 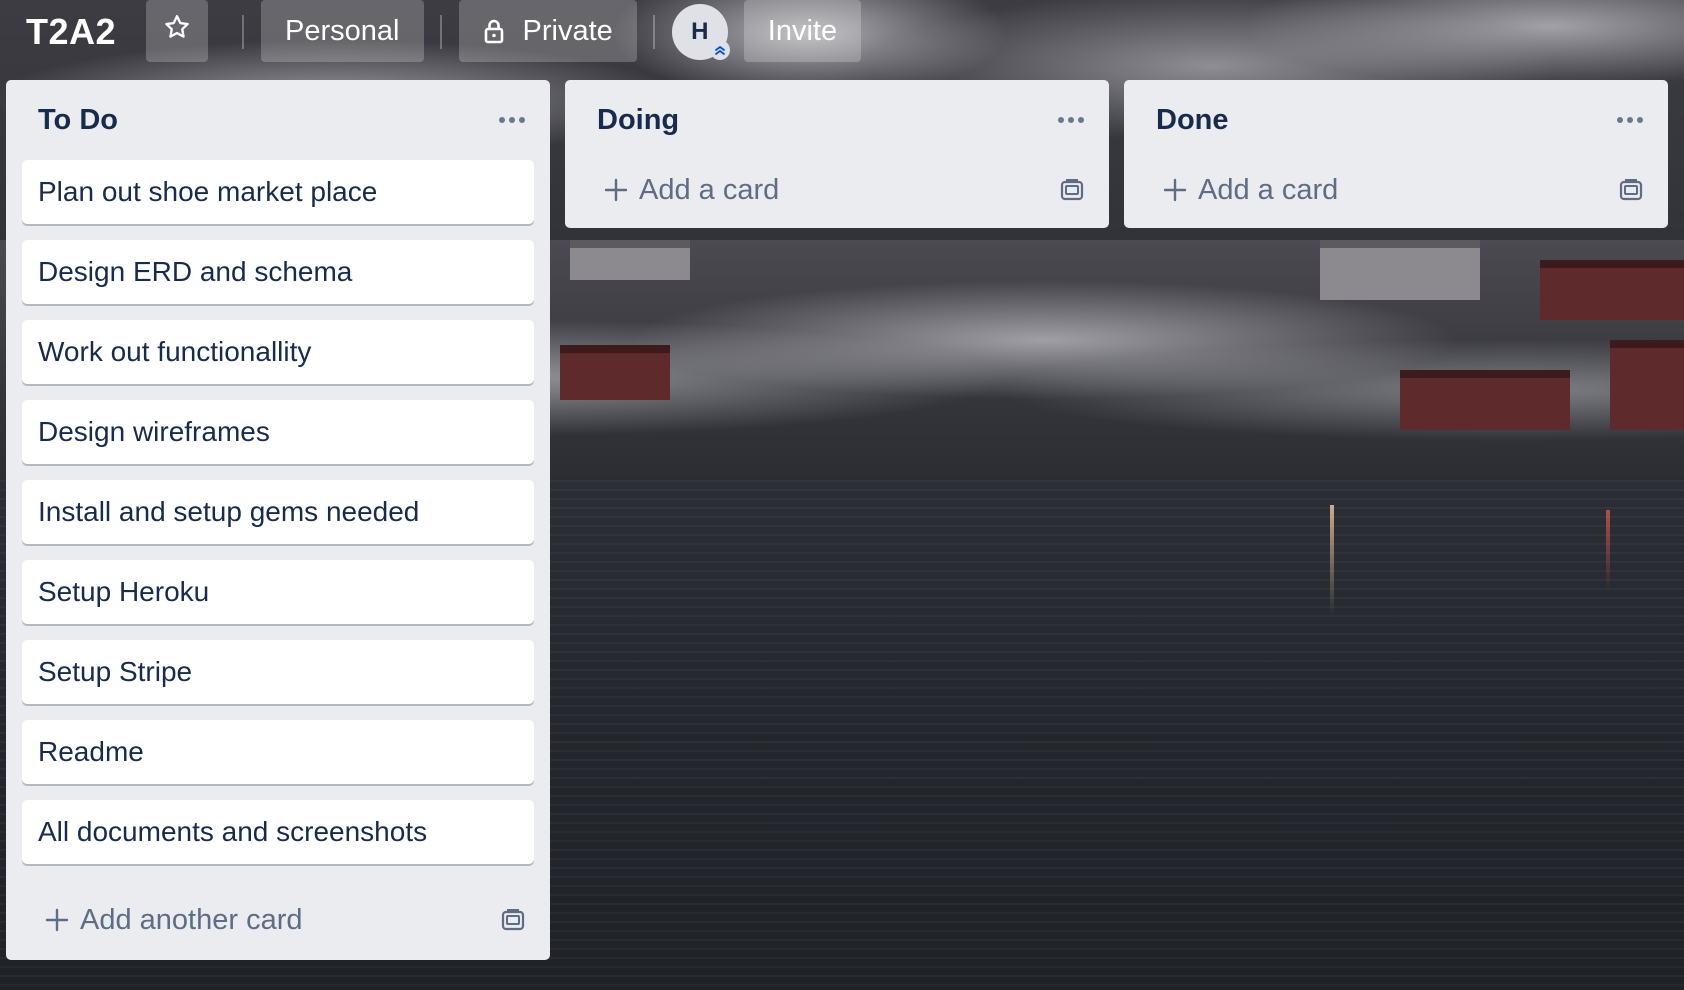 I want to click on team-visibility-button: Personal, so click(x=342, y=31).